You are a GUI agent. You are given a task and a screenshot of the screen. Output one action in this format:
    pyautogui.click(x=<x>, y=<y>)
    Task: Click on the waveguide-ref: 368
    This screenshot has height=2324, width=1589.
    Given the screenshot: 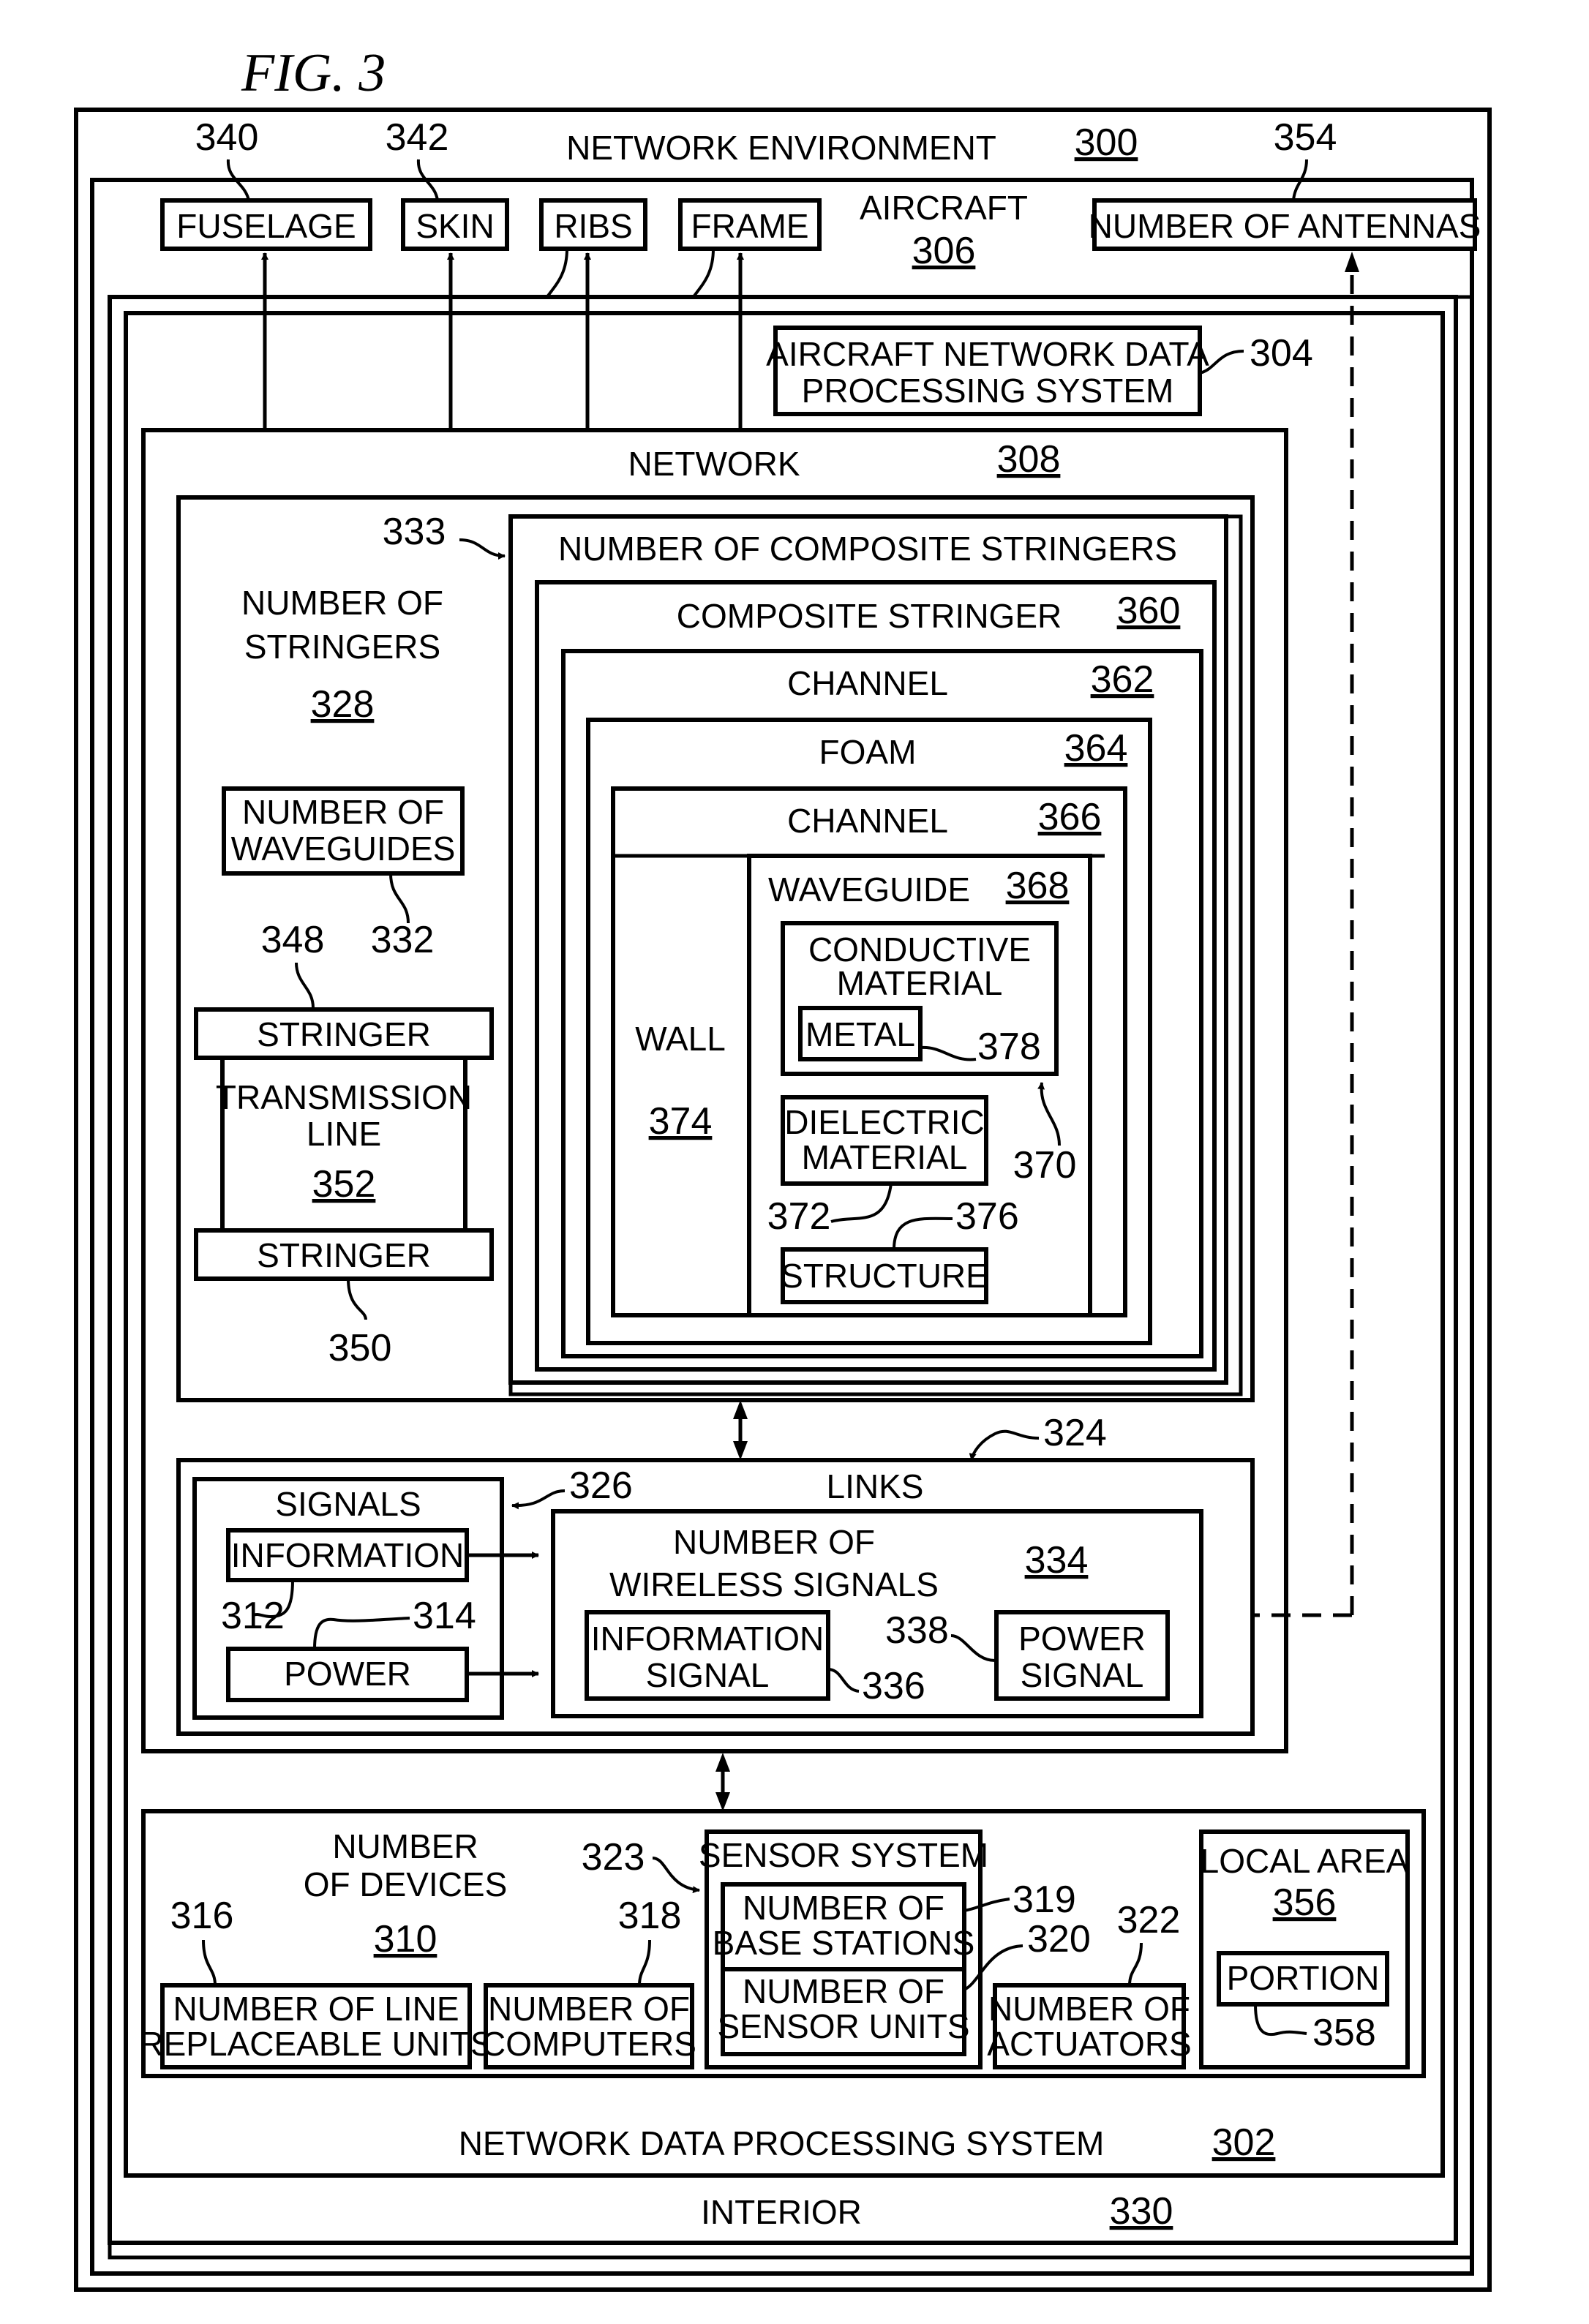 What is the action you would take?
    pyautogui.click(x=1038, y=886)
    